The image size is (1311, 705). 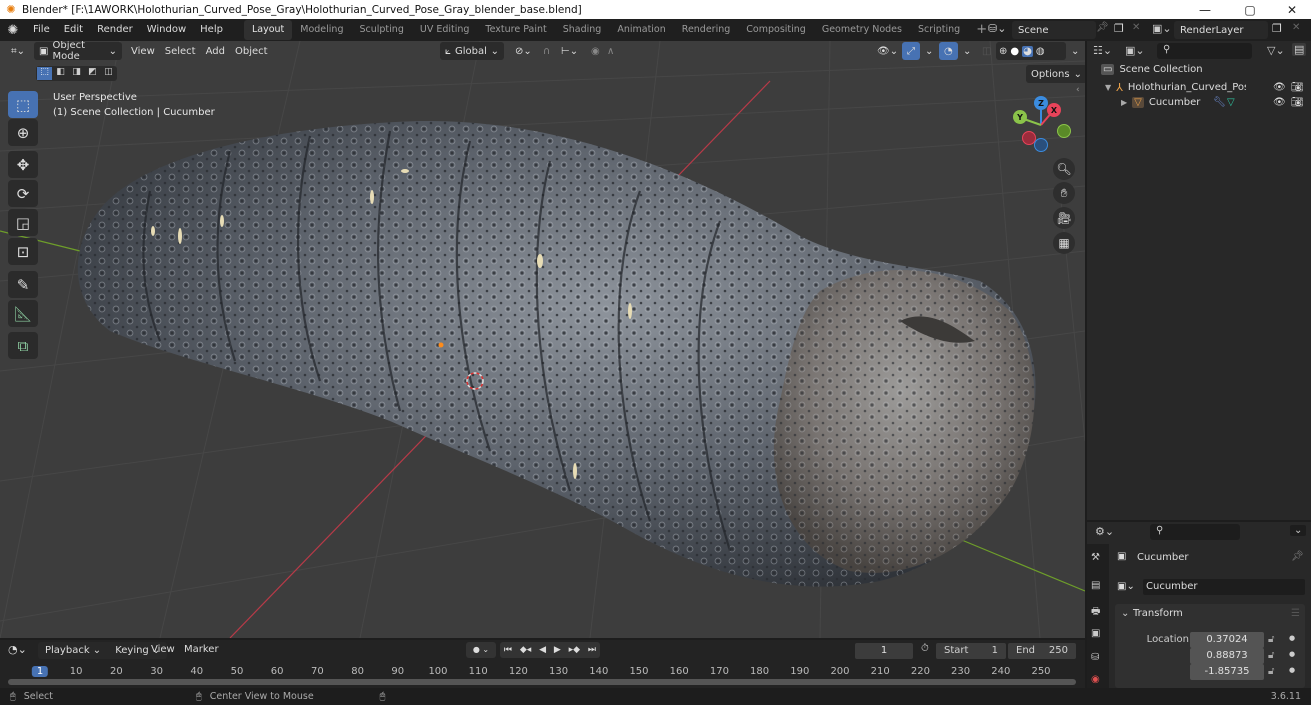 What do you see at coordinates (1125, 613) in the screenshot?
I see `panel-collapse-icon: ⌄` at bounding box center [1125, 613].